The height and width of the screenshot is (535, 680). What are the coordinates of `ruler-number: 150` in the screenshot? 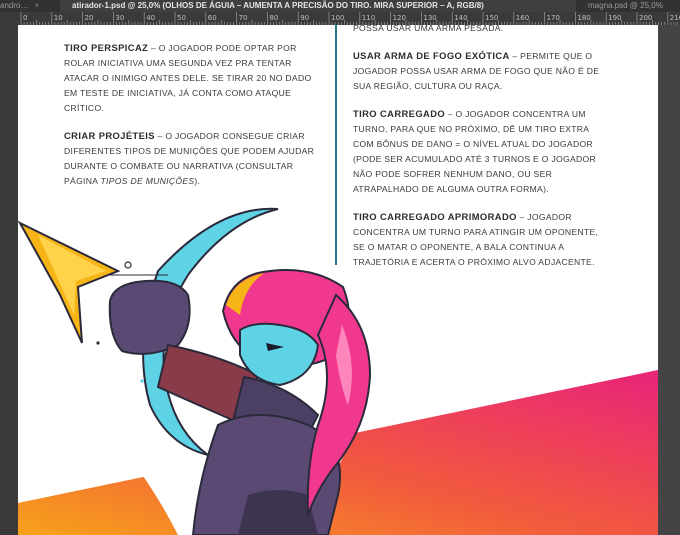 It's located at (492, 18).